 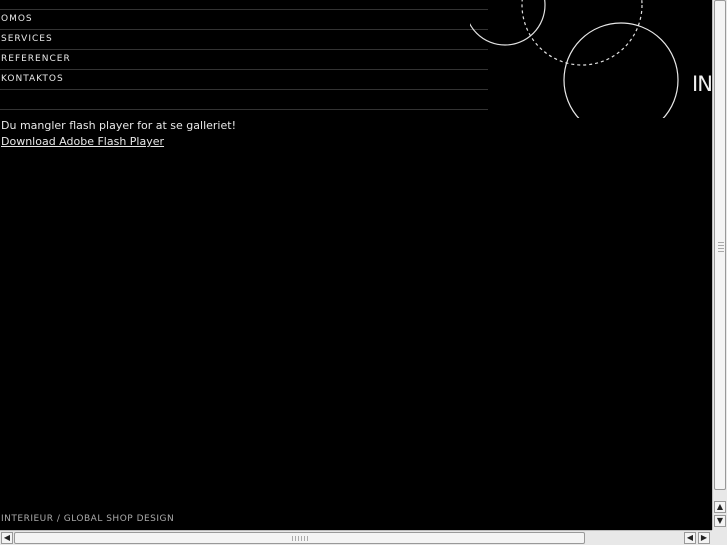 What do you see at coordinates (244, 20) in the screenshot?
I see `nav-item-omos: OMOS` at bounding box center [244, 20].